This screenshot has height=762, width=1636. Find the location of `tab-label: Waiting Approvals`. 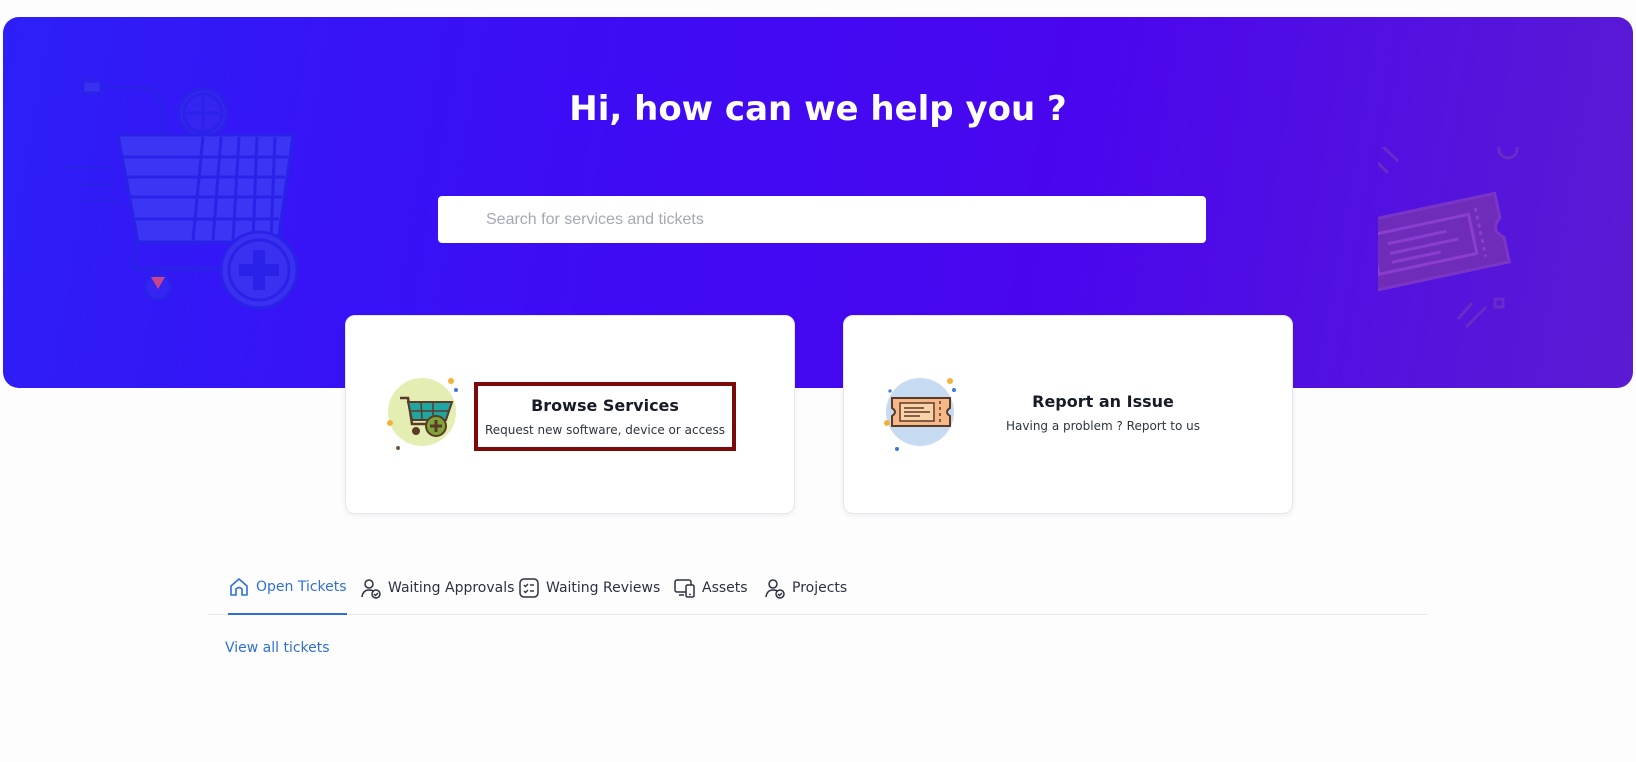

tab-label: Waiting Approvals is located at coordinates (451, 587).